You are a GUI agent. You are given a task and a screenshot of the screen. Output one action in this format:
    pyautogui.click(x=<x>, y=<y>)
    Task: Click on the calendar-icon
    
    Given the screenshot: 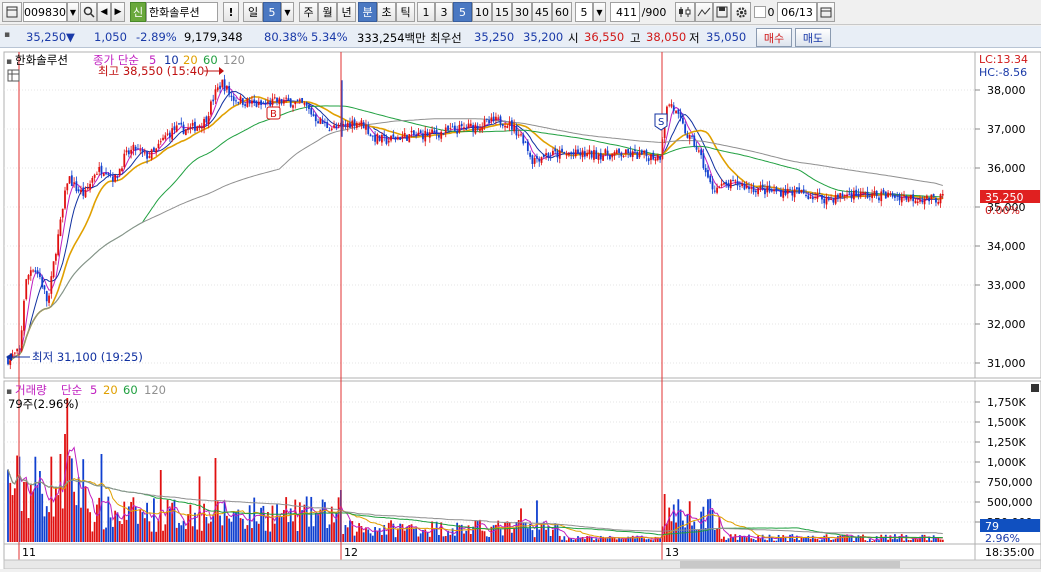 What is the action you would take?
    pyautogui.click(x=826, y=12)
    